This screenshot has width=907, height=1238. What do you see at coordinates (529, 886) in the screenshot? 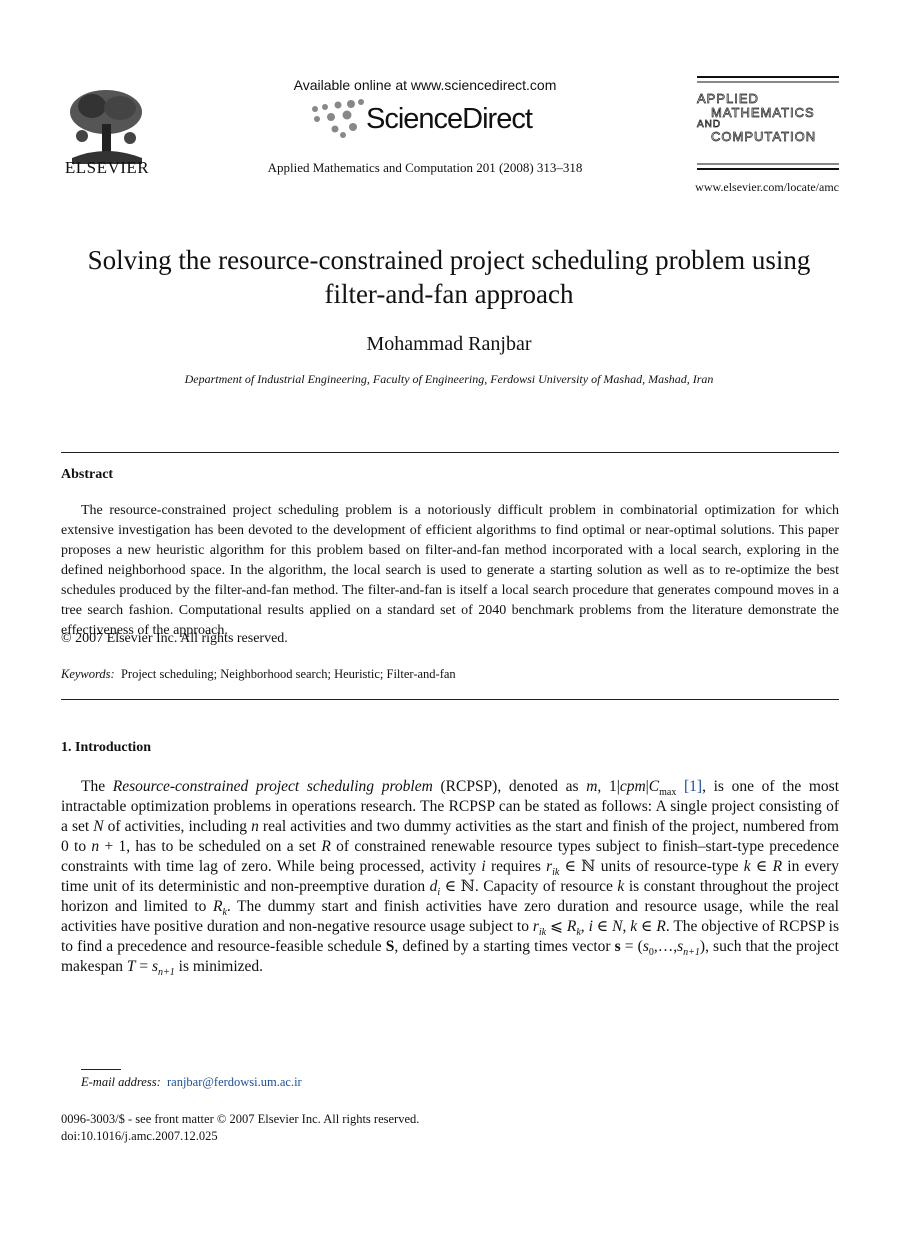
I see `text: ∈ ℕ. Capacity of resource` at bounding box center [529, 886].